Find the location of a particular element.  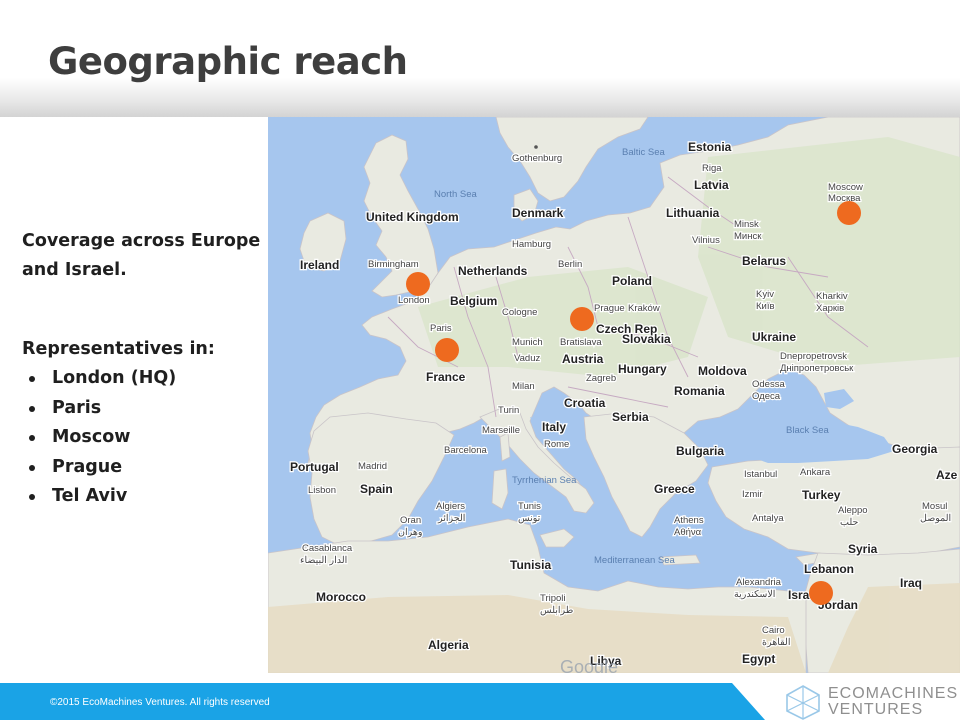

marker-prague is located at coordinates (582, 319).